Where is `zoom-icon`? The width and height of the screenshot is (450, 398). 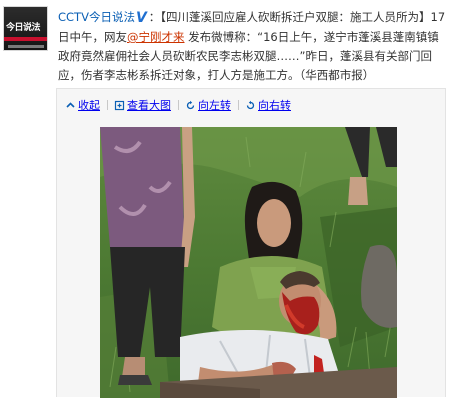 zoom-icon is located at coordinates (119, 105).